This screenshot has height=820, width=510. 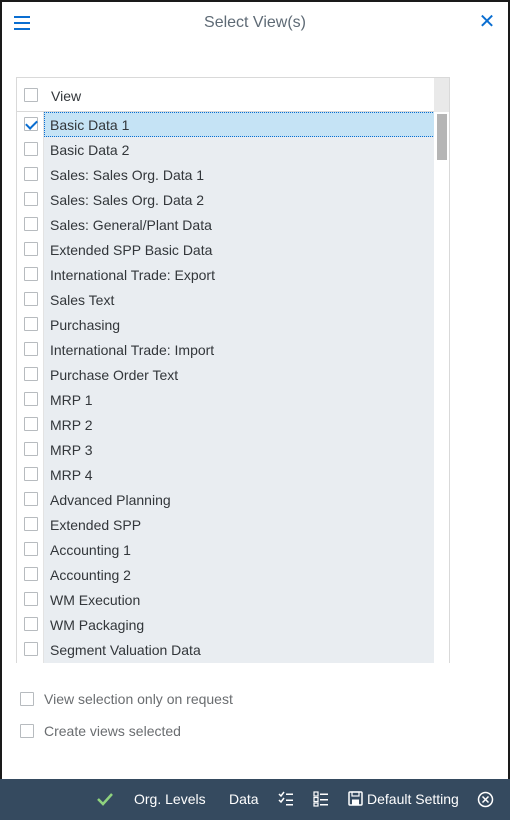 I want to click on org-levels-button: Org. Levels, so click(x=170, y=799).